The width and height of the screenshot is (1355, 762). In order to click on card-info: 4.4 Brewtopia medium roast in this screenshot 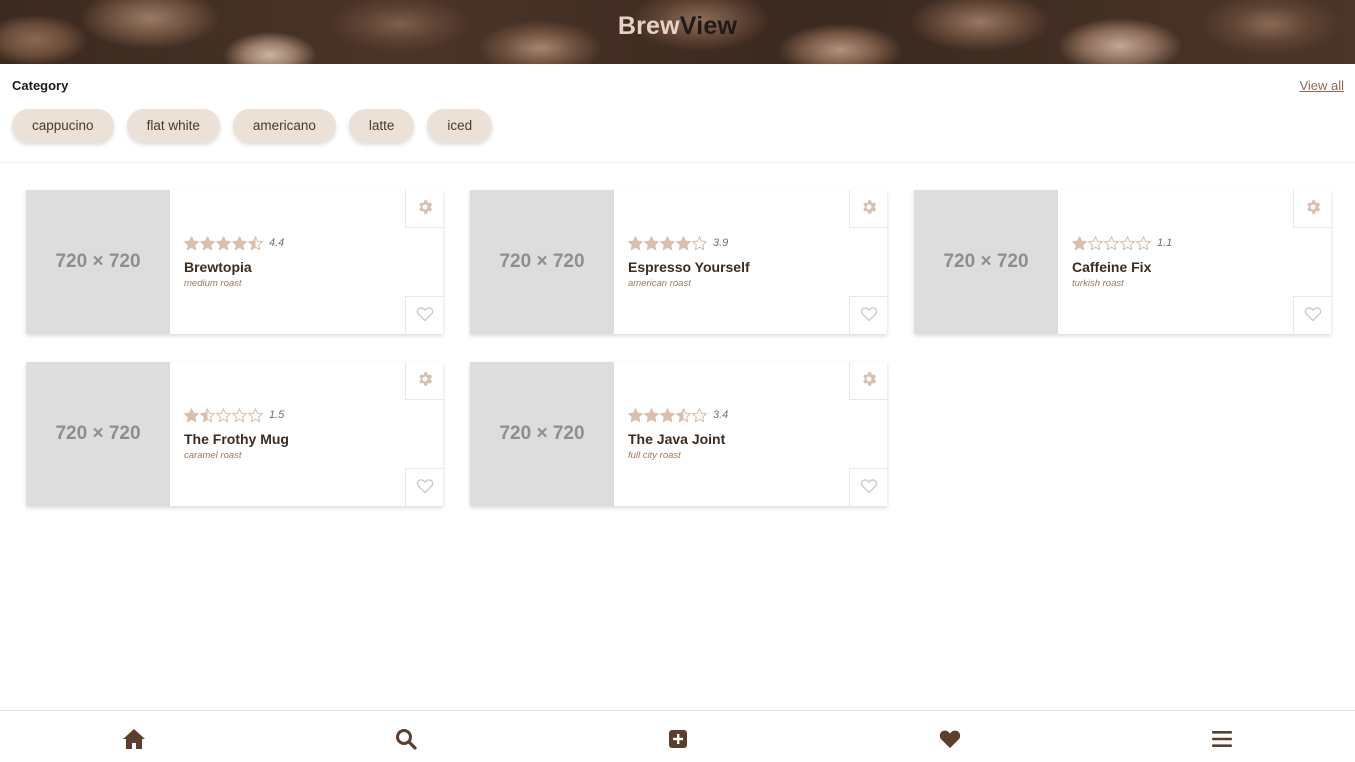, I will do `click(234, 262)`.